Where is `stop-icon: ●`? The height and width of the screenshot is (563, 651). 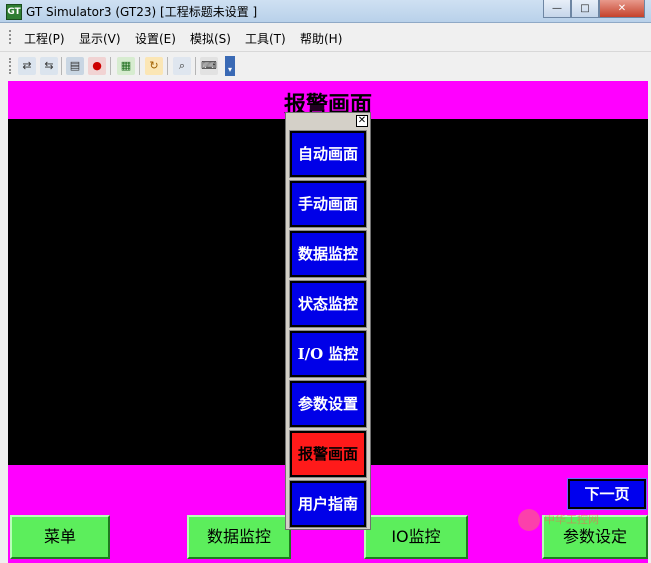 stop-icon: ● is located at coordinates (97, 66).